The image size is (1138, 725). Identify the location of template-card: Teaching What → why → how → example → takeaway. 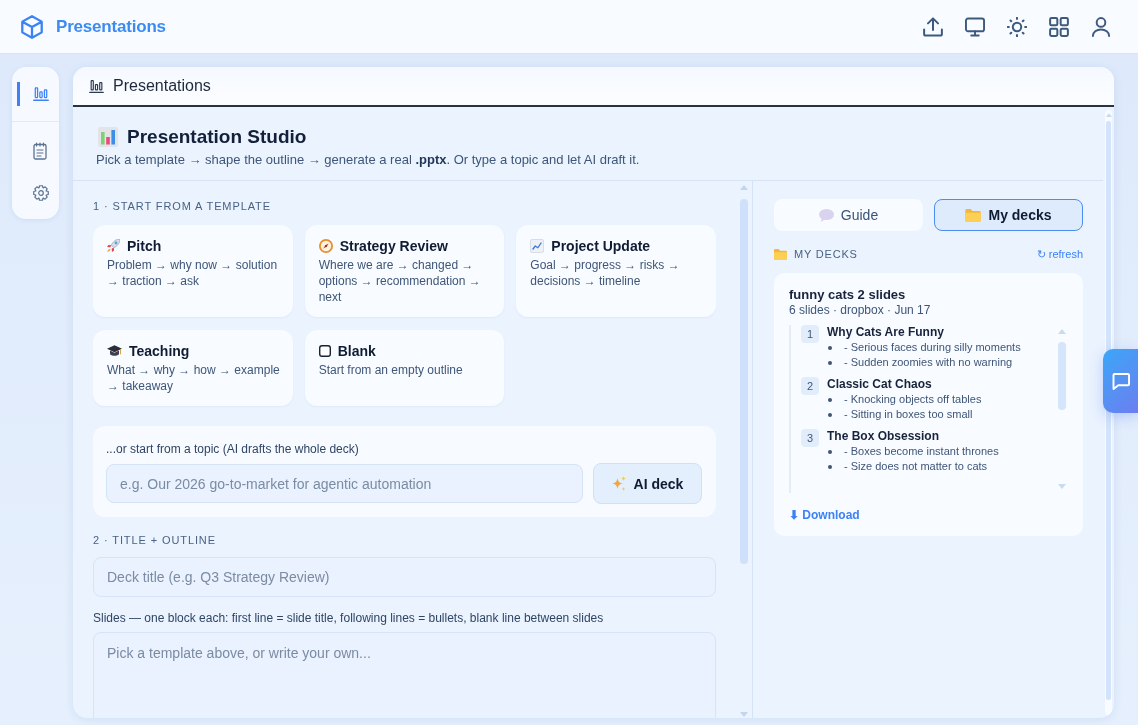
(193, 368).